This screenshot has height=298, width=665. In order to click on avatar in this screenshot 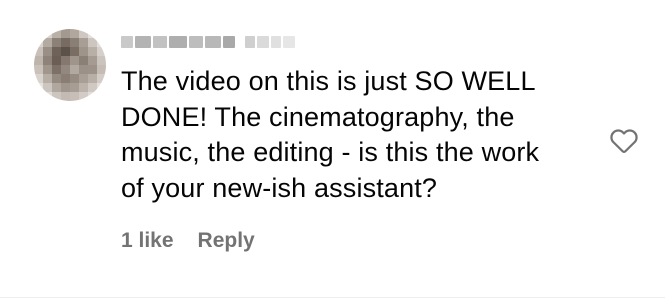, I will do `click(70, 65)`.